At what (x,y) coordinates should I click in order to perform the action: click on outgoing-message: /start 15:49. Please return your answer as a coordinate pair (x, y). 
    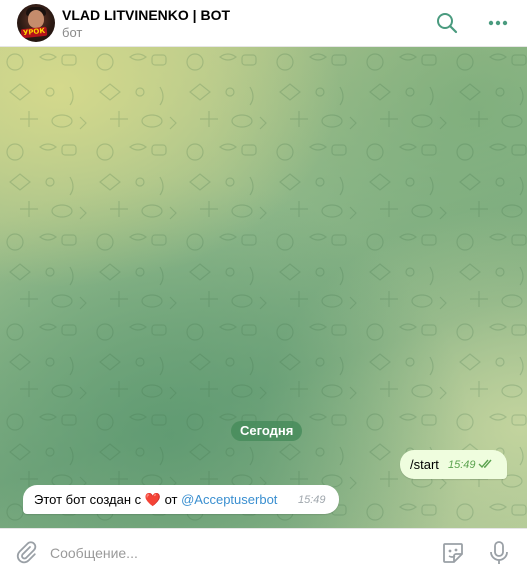
    Looking at the image, I should click on (453, 464).